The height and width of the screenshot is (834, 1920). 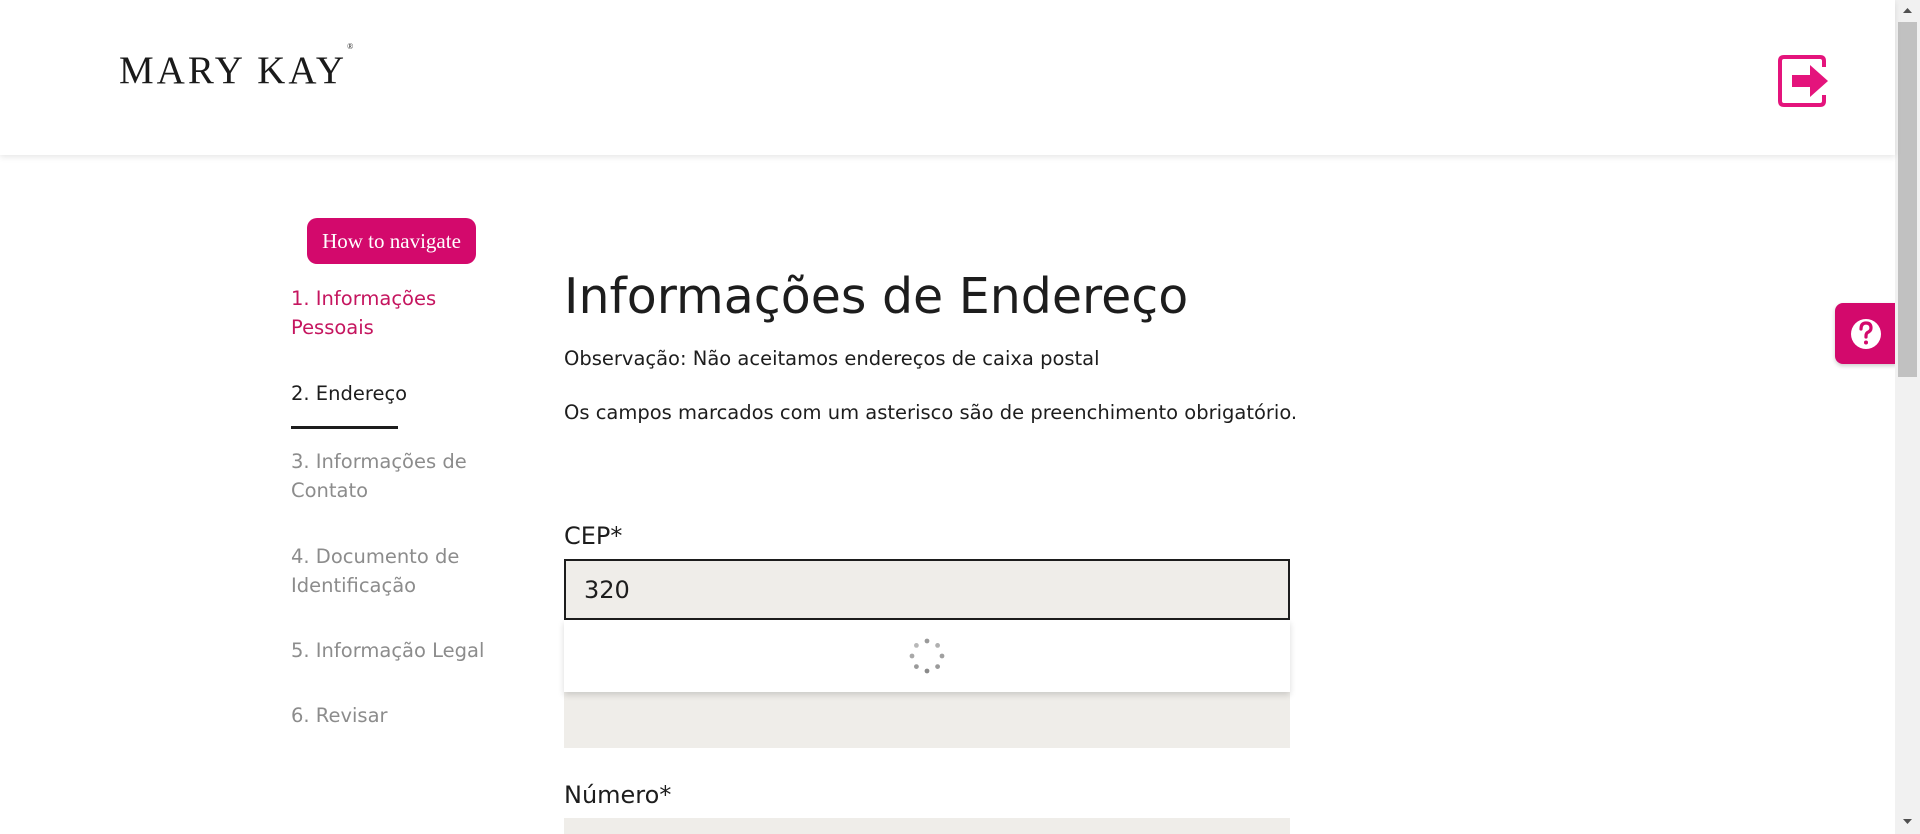 I want to click on logout-button, so click(x=1803, y=81).